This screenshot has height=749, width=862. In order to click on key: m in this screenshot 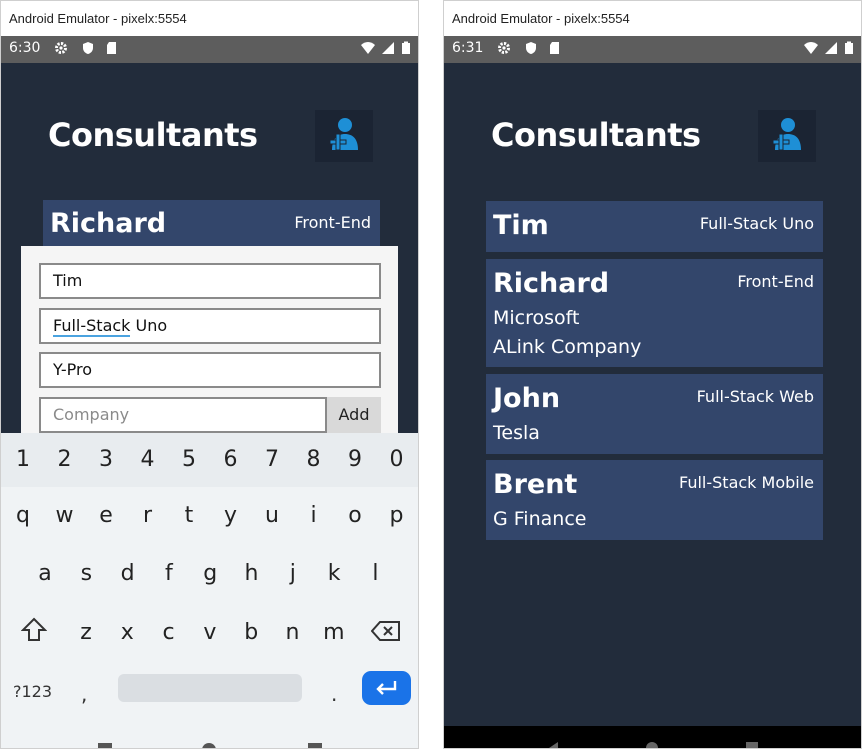, I will do `click(334, 632)`.